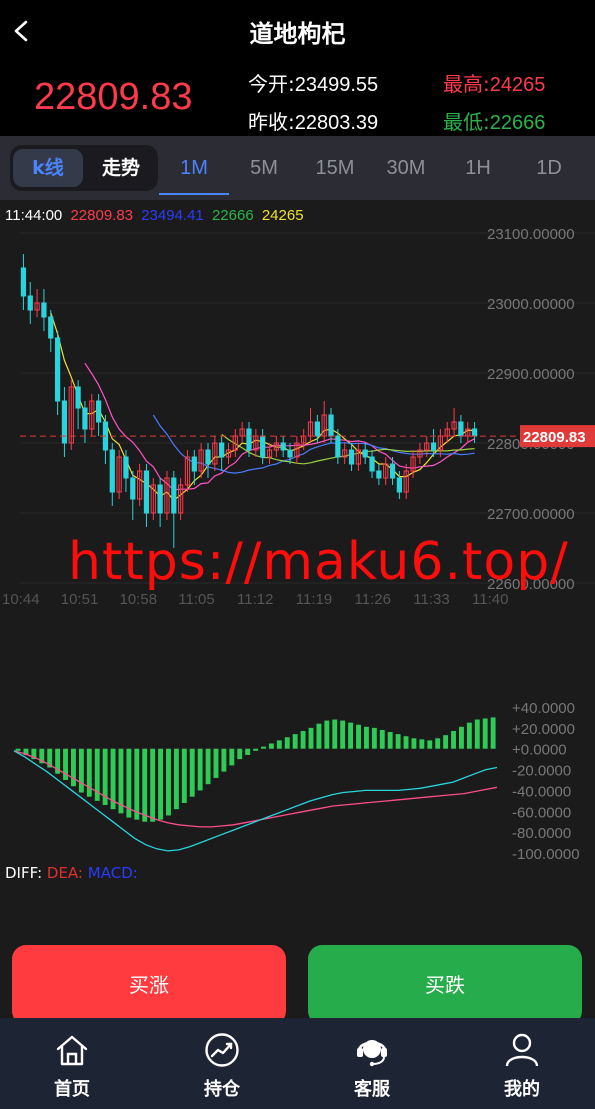 Image resolution: width=595 pixels, height=1109 pixels. Describe the element at coordinates (72, 1089) in the screenshot. I see `tabbar-home-label: 首页` at that location.